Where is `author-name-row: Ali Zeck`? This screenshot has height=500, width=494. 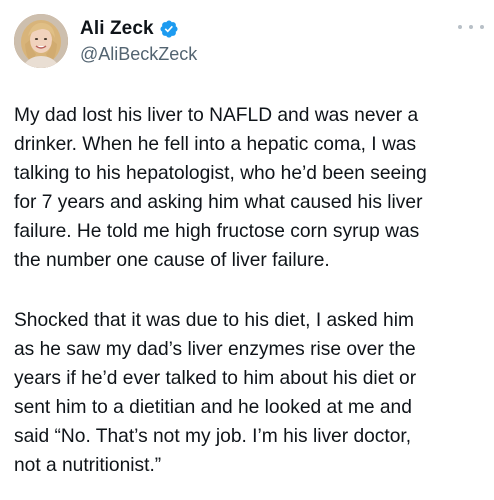
author-name-row: Ali Zeck is located at coordinates (129, 29).